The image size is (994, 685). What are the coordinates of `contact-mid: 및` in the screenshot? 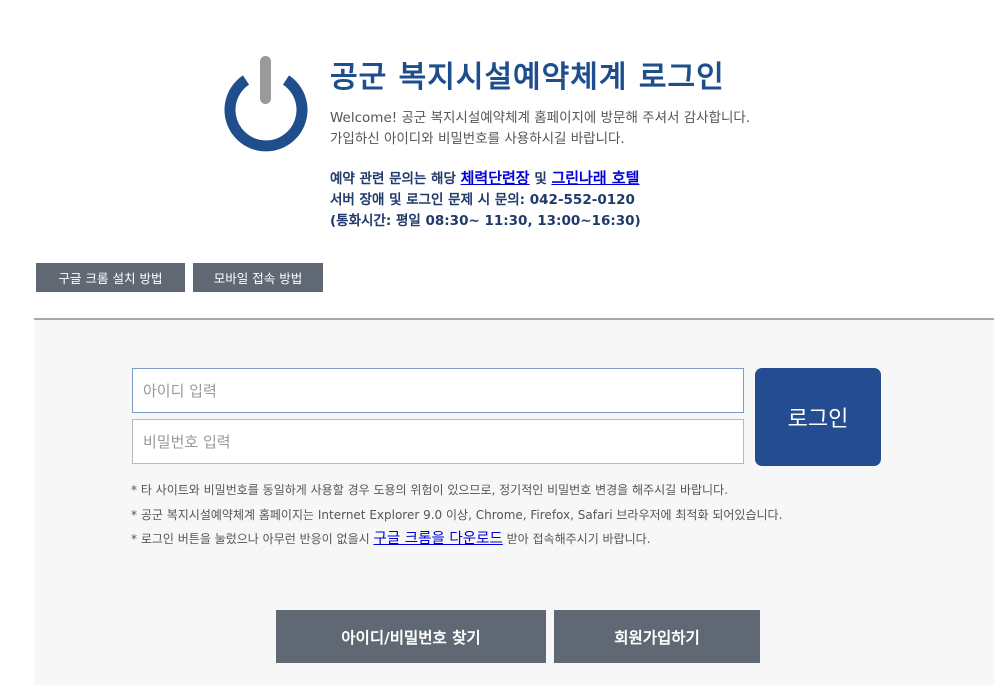 It's located at (540, 179).